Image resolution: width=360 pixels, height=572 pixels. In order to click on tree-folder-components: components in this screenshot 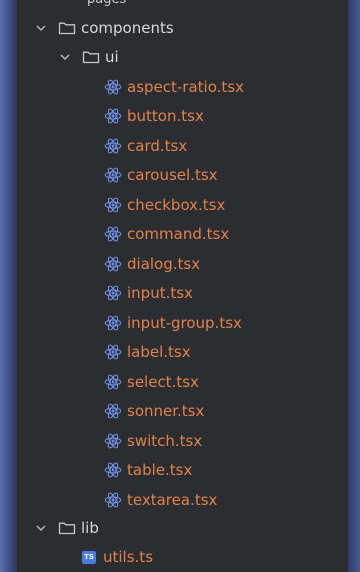, I will do `click(104, 28)`.